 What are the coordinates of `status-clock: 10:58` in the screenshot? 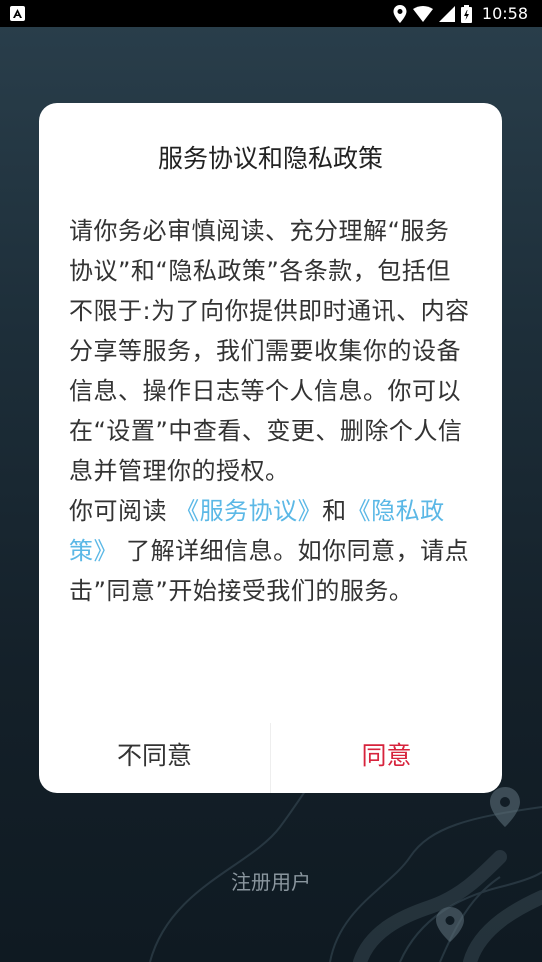 It's located at (504, 13).